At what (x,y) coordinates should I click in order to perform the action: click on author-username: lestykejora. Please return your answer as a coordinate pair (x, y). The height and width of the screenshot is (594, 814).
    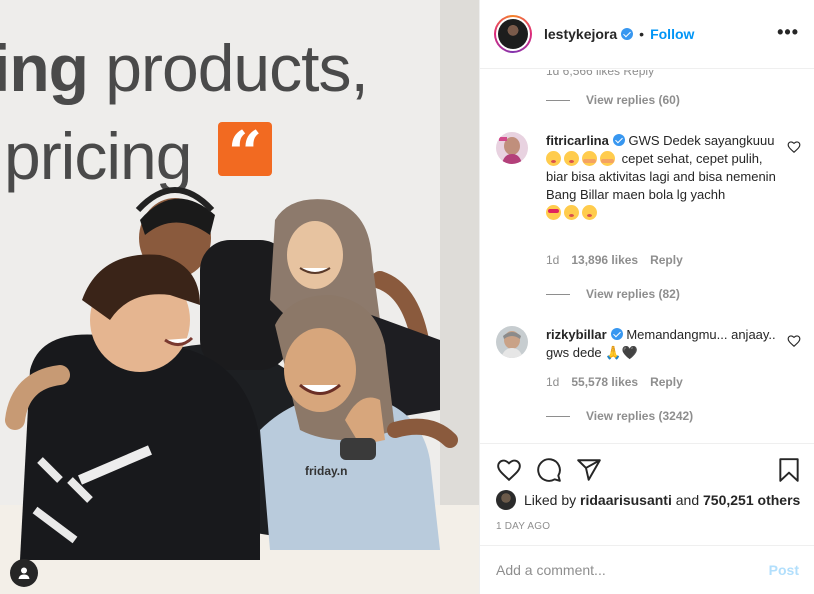
    Looking at the image, I should click on (580, 34).